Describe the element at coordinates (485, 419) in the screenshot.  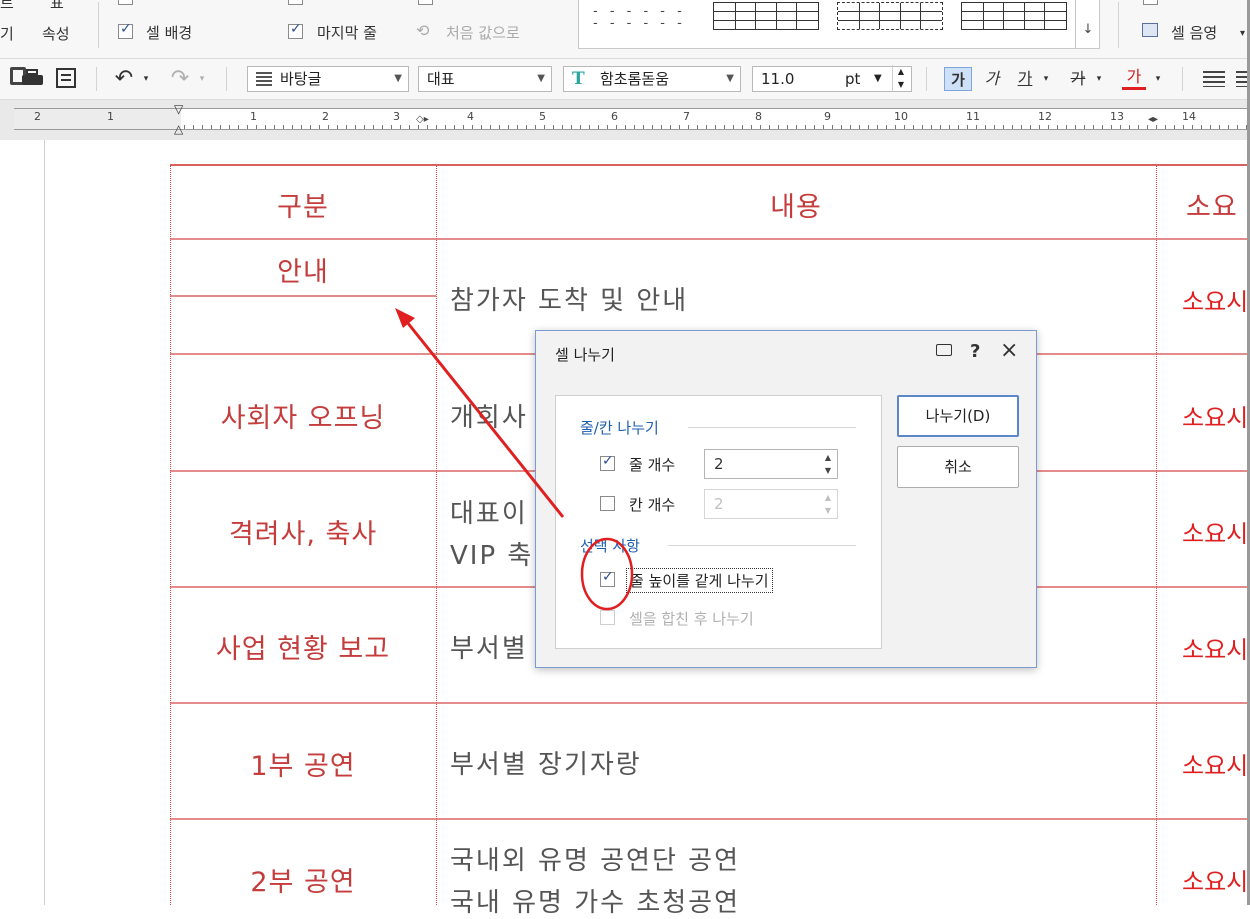
I see `annotation-arrow-line` at that location.